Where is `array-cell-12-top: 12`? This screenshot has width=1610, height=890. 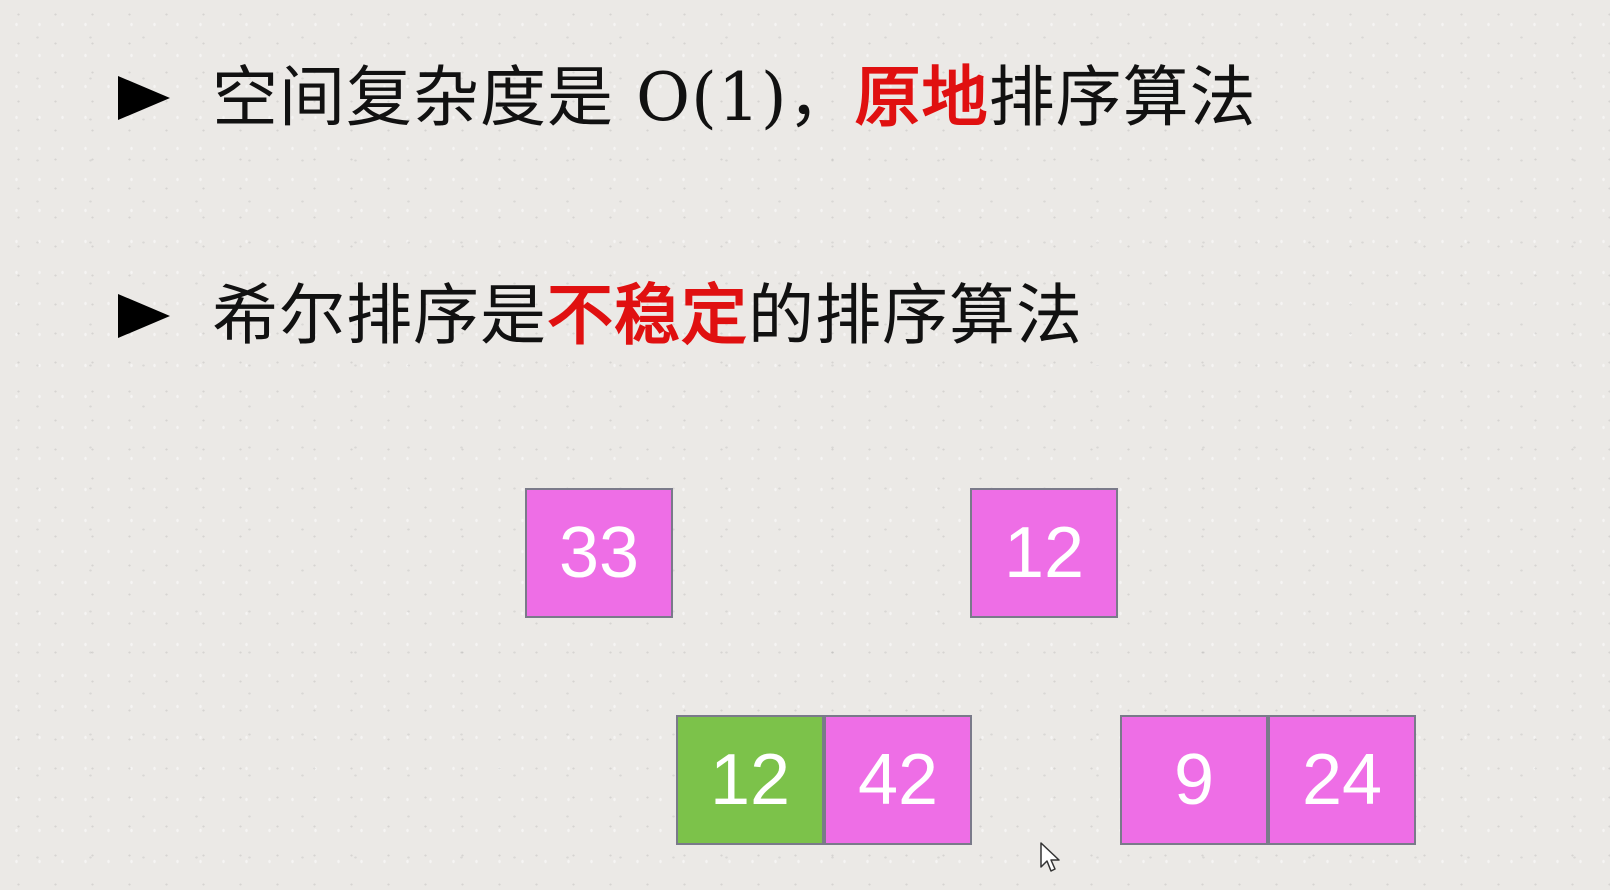 array-cell-12-top: 12 is located at coordinates (1044, 553).